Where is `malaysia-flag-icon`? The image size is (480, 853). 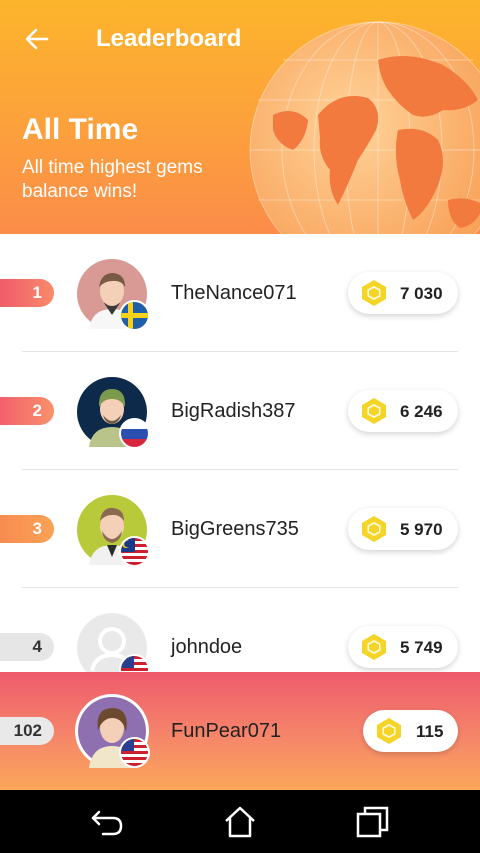
malaysia-flag-icon is located at coordinates (134, 551).